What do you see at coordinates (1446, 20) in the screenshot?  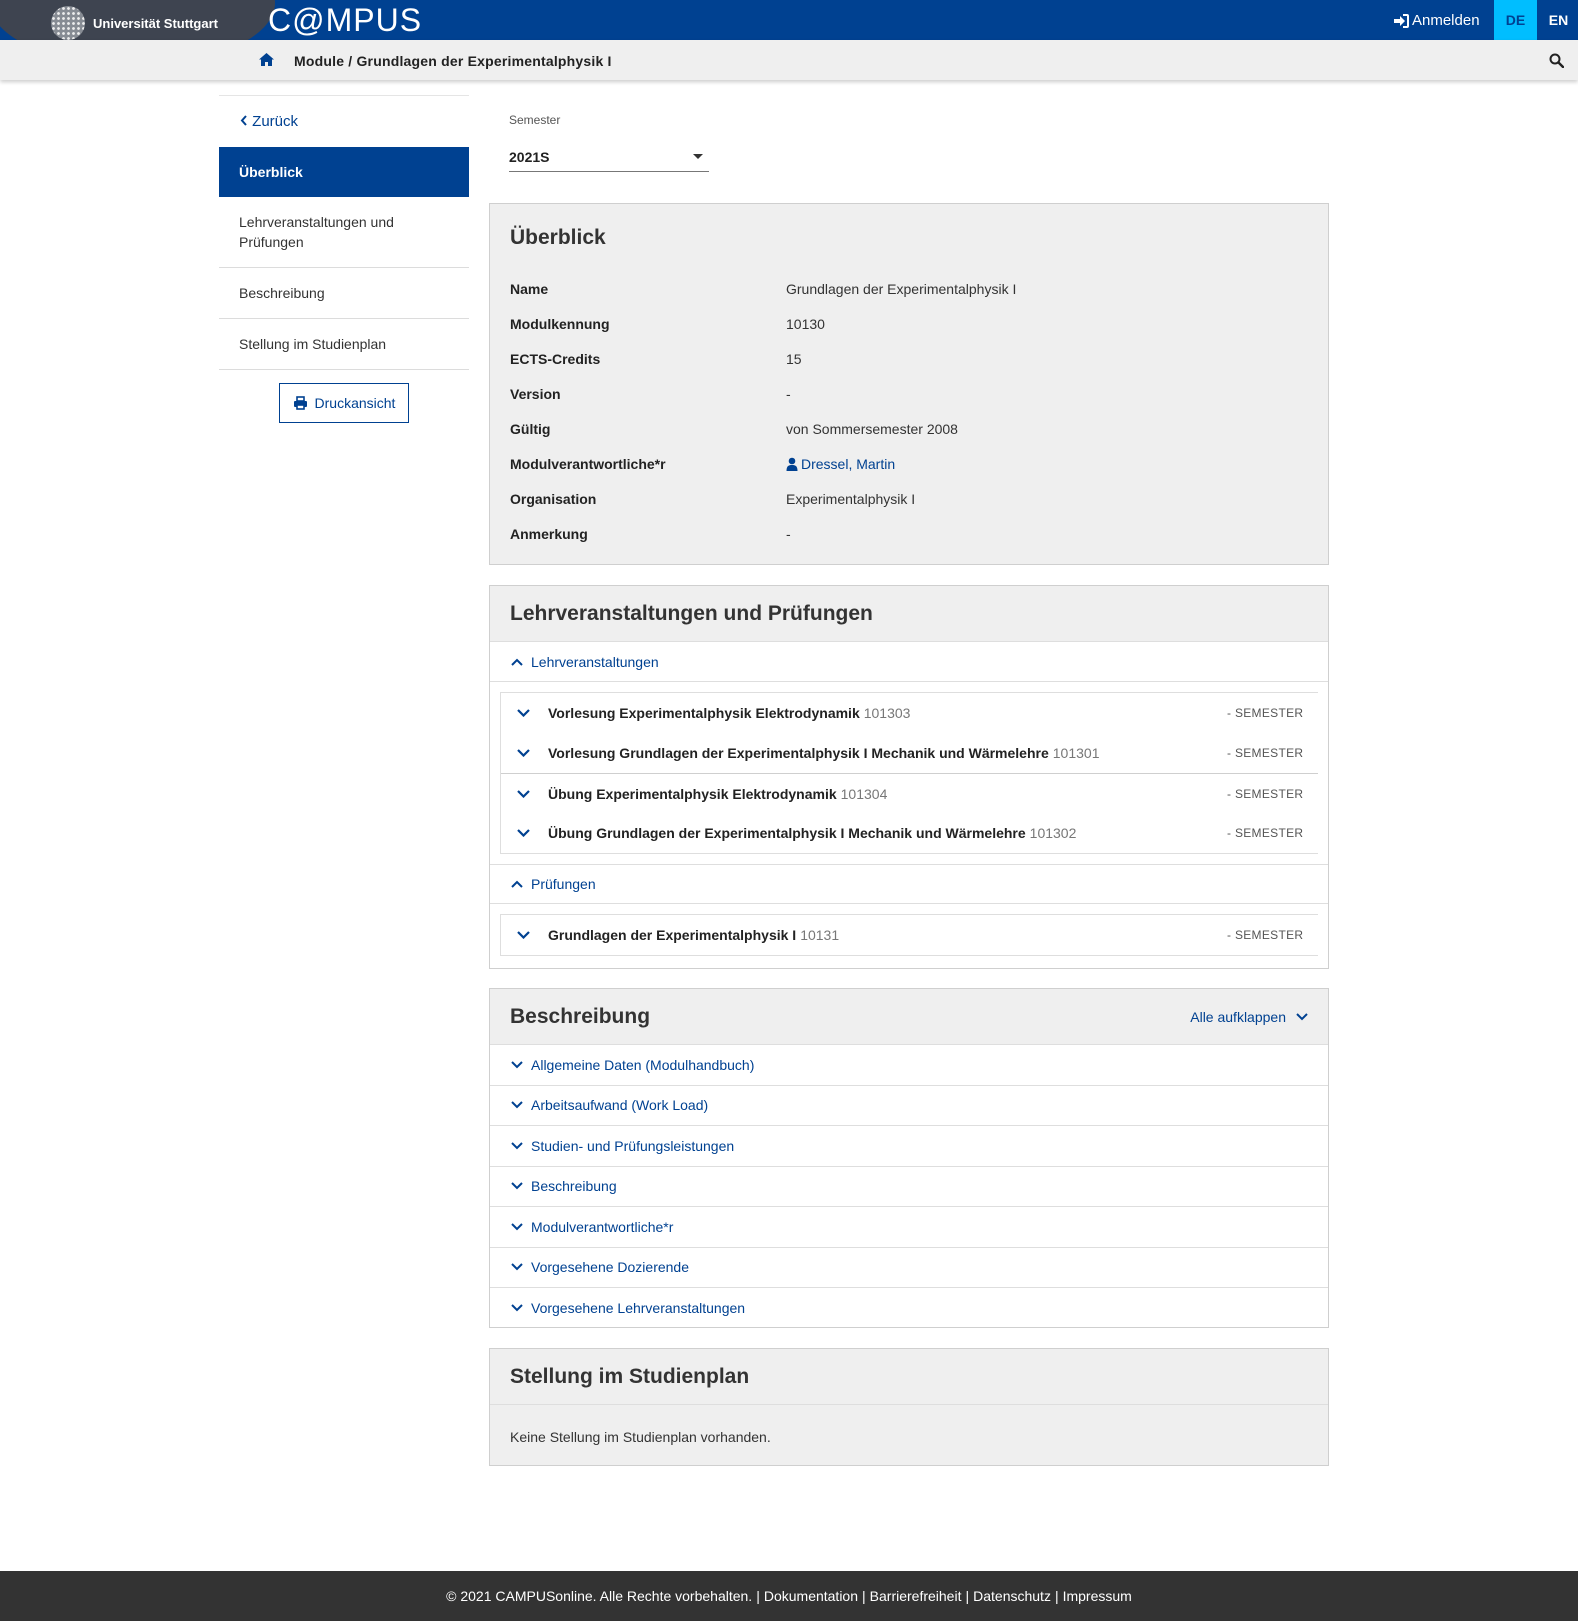 I see `login-label: Anmelden` at bounding box center [1446, 20].